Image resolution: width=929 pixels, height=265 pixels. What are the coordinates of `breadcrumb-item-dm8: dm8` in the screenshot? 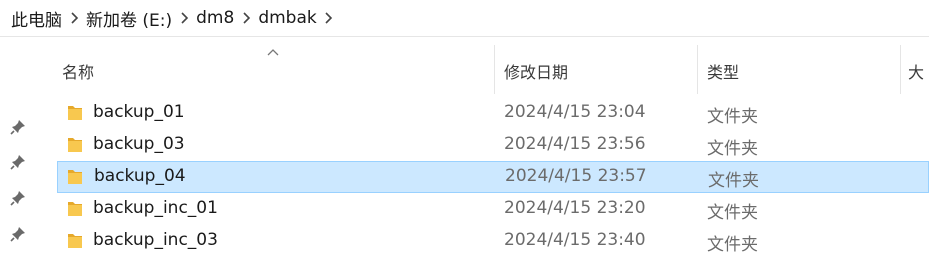 It's located at (215, 18).